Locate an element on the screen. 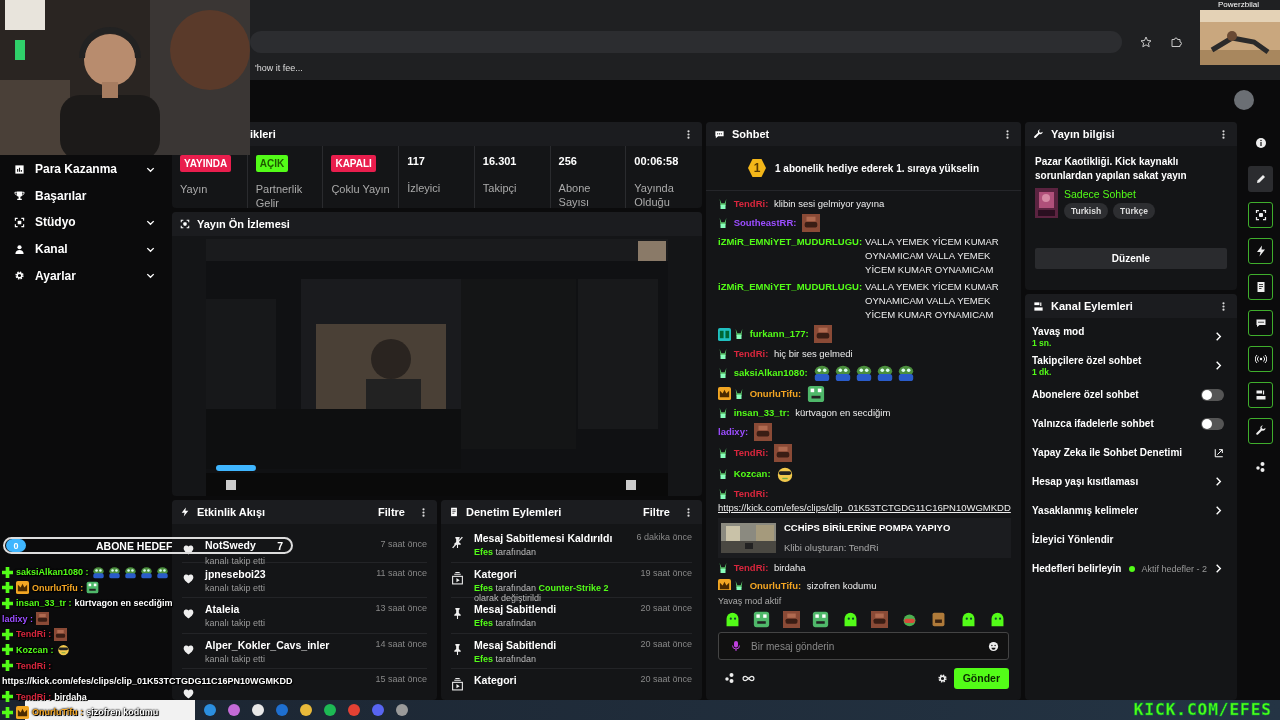 The image size is (1280, 720). event-time: 11 saat önce is located at coordinates (401, 572).